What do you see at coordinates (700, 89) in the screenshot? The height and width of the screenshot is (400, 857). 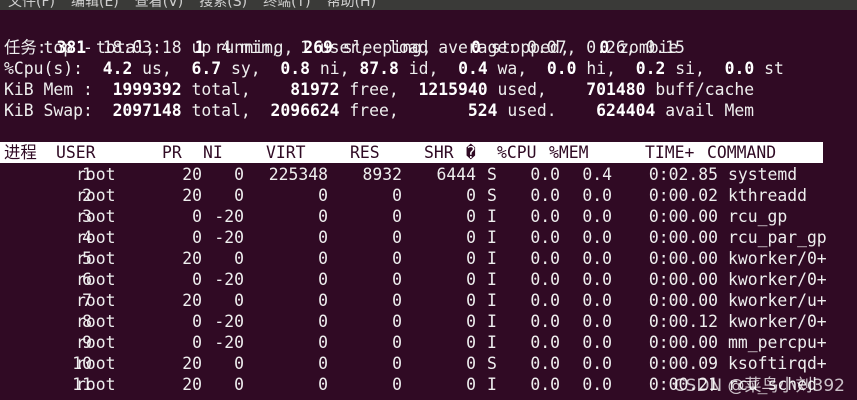 I see `mem-cache-label: buff/cache` at bounding box center [700, 89].